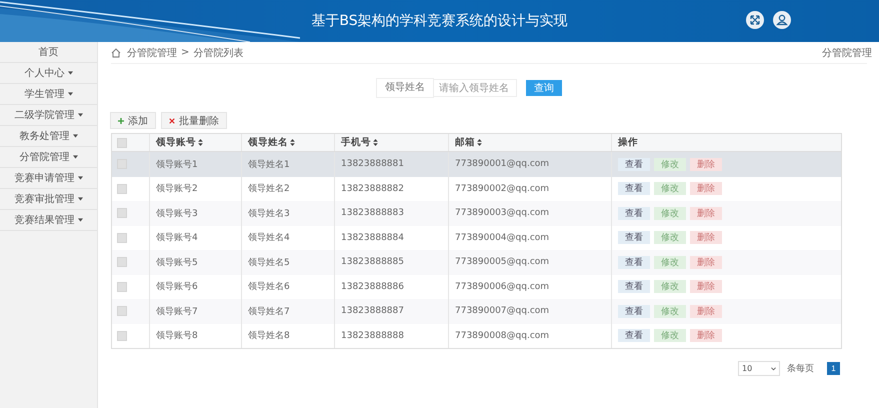 The height and width of the screenshot is (408, 879). Describe the element at coordinates (502, 262) in the screenshot. I see `table-cell: 773890005@qq.com` at that location.